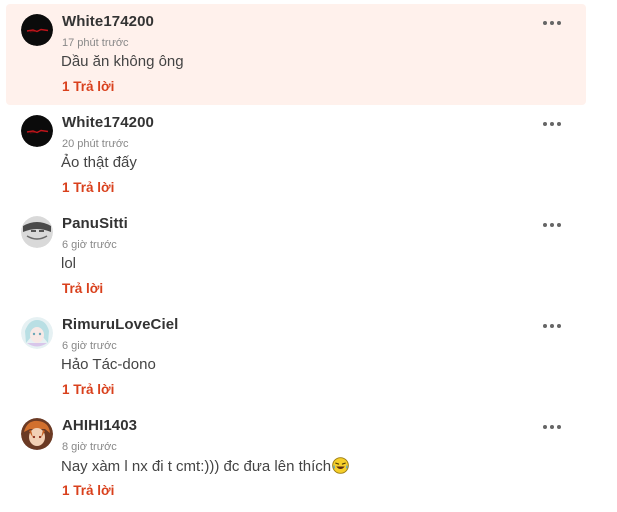  What do you see at coordinates (122, 61) in the screenshot?
I see `comment-text: Dầu ăn không ông` at bounding box center [122, 61].